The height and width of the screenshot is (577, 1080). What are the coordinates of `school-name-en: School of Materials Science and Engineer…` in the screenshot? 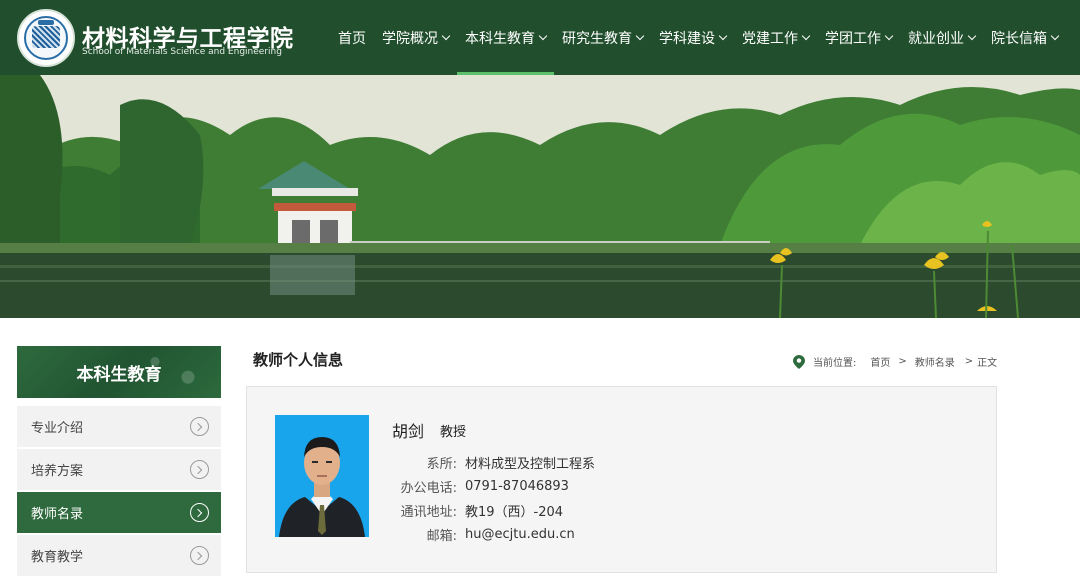 It's located at (182, 52).